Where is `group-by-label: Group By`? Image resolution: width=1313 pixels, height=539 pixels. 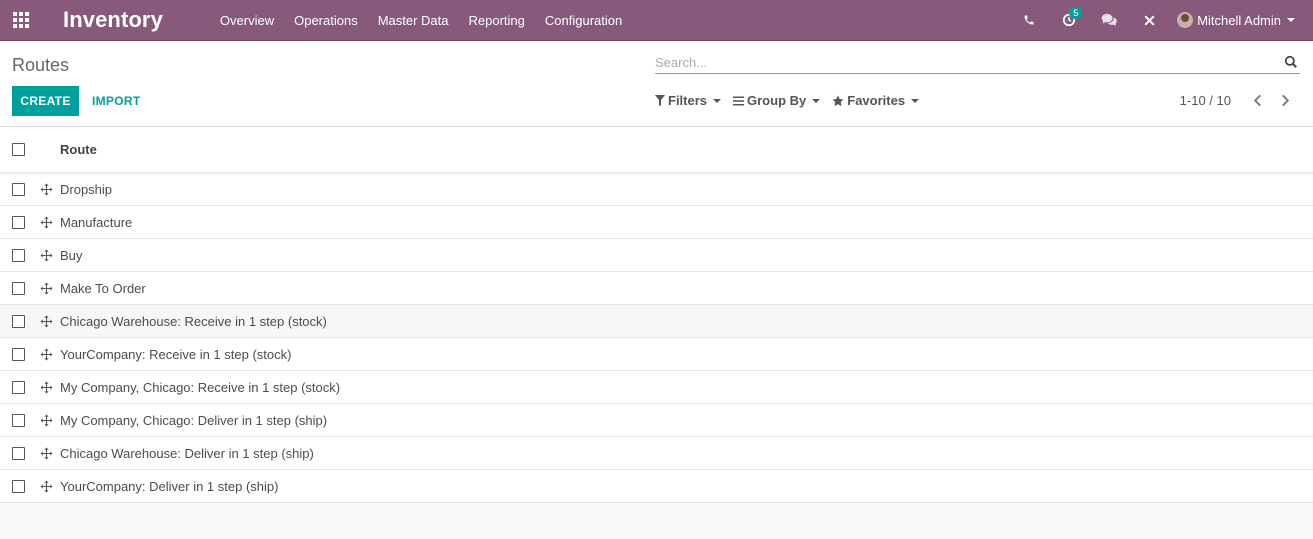
group-by-label: Group By is located at coordinates (777, 100).